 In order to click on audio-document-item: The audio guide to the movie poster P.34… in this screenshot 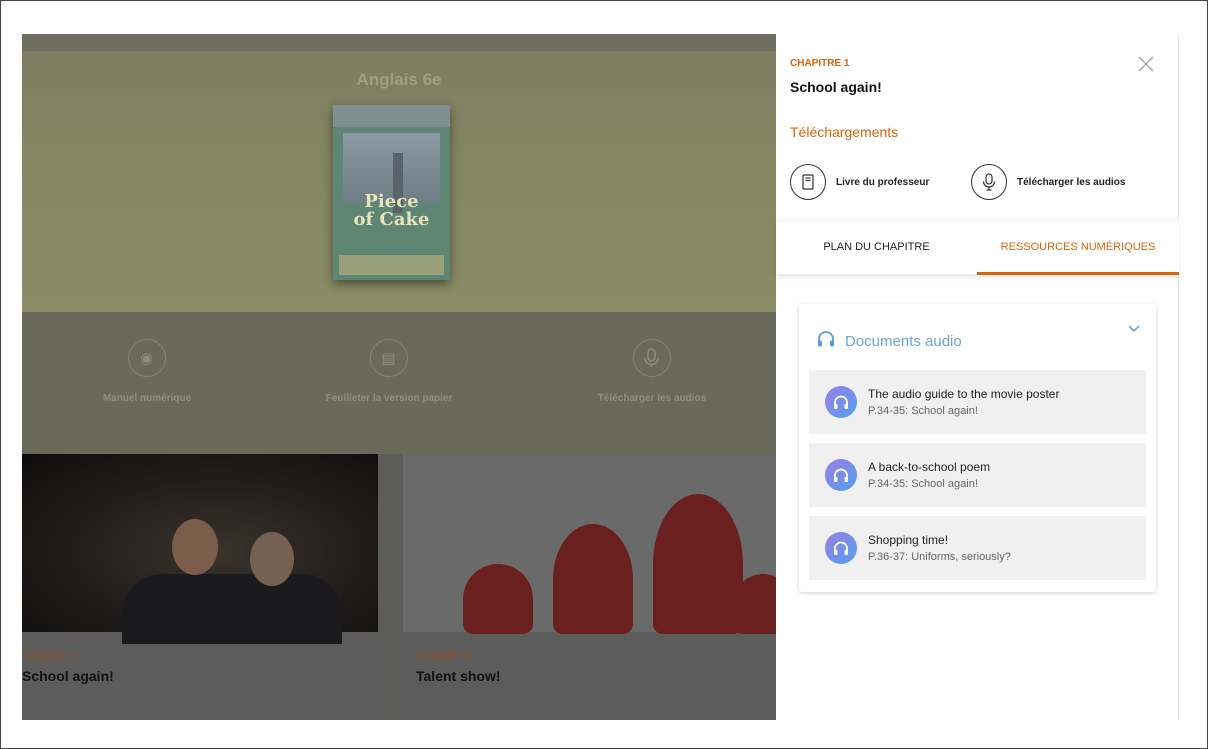, I will do `click(977, 402)`.